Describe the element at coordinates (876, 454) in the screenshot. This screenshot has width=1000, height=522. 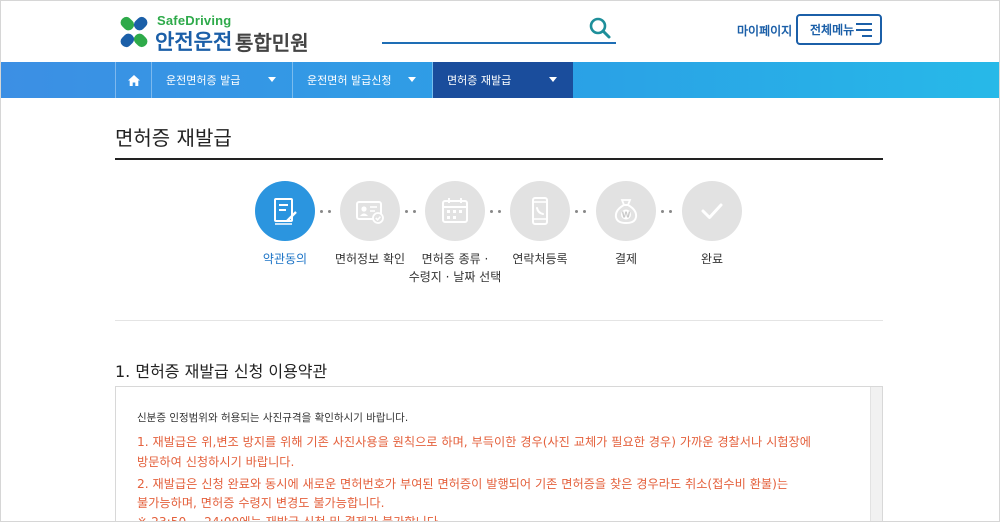
I see `terms-scrollbar` at that location.